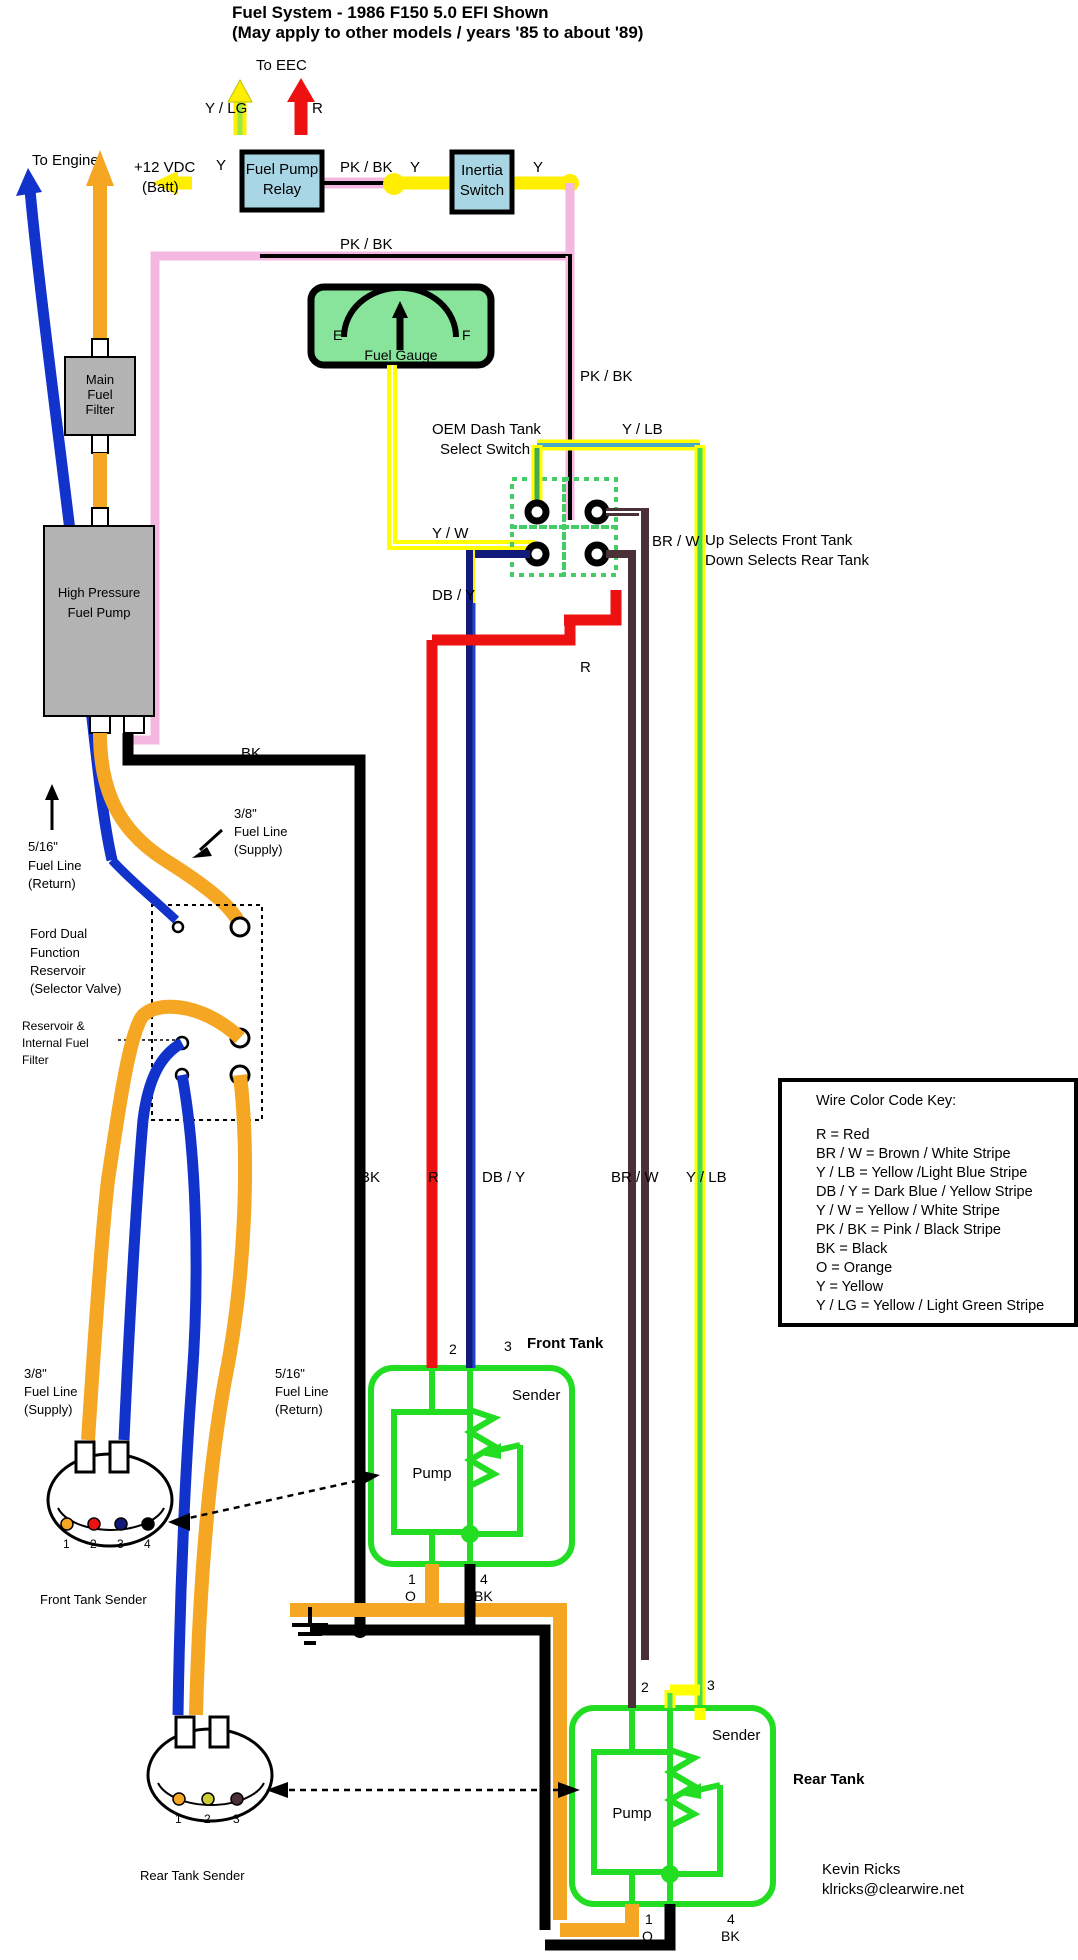 The height and width of the screenshot is (1960, 1078). What do you see at coordinates (886, 1101) in the screenshot?
I see `key-title: Wire Color Code Key:` at bounding box center [886, 1101].